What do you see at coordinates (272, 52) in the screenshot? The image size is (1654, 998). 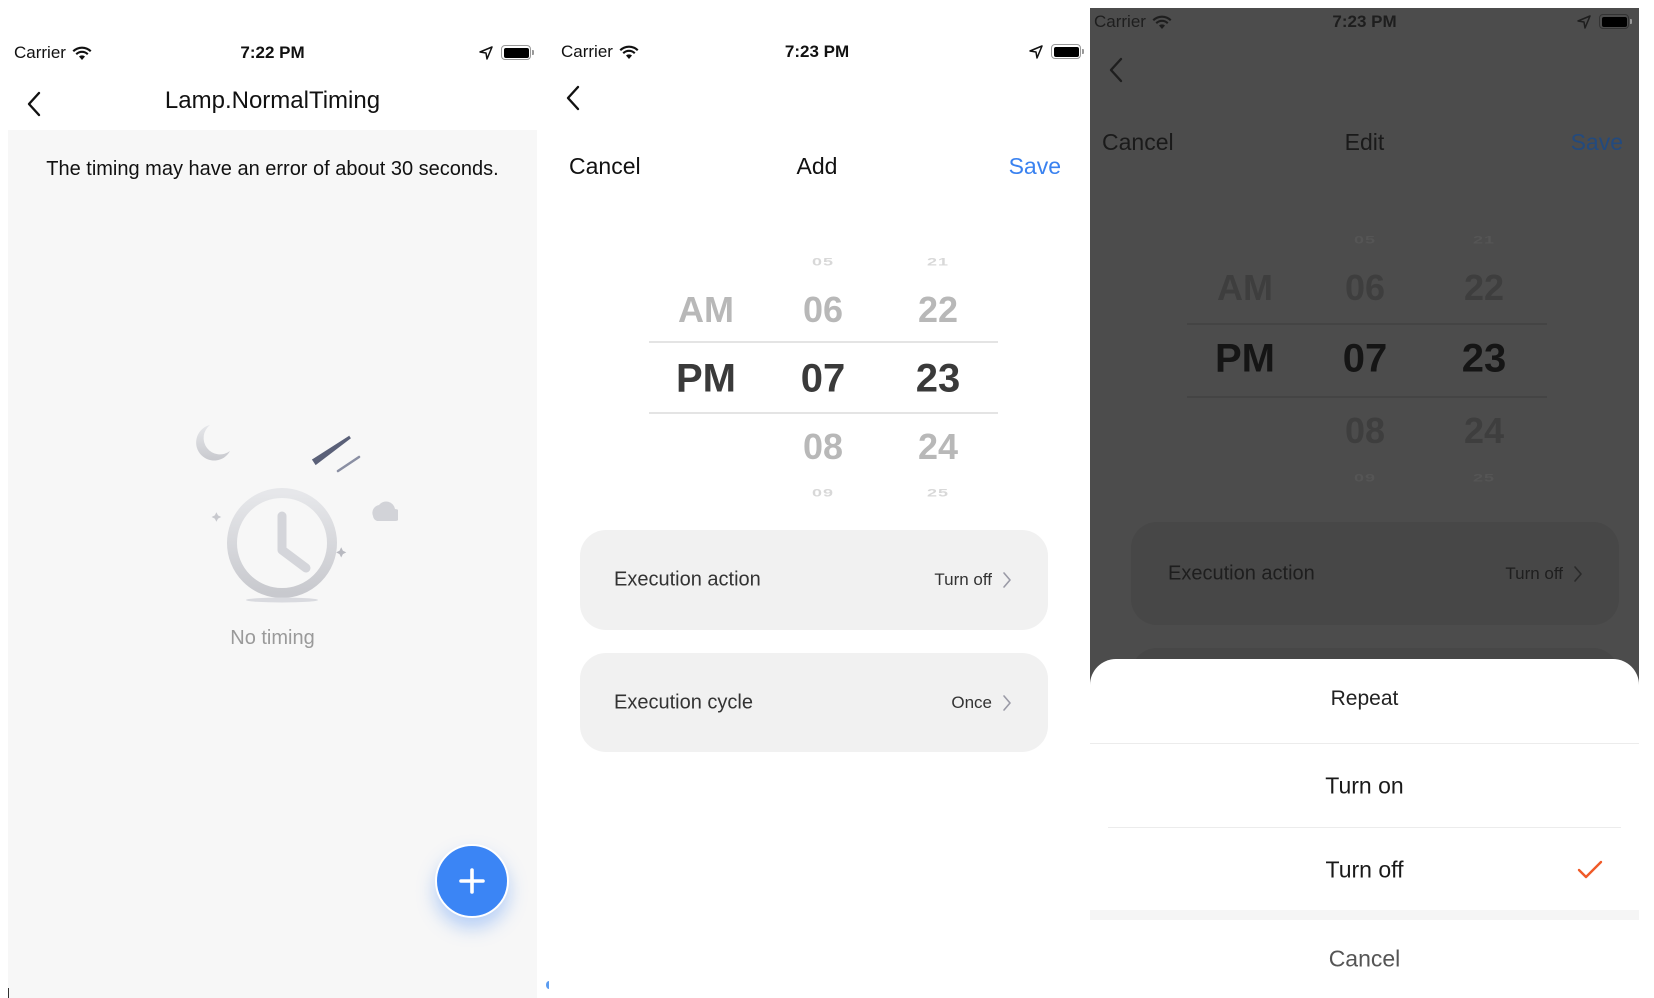 I see `clock-time: 7:22 PM` at bounding box center [272, 52].